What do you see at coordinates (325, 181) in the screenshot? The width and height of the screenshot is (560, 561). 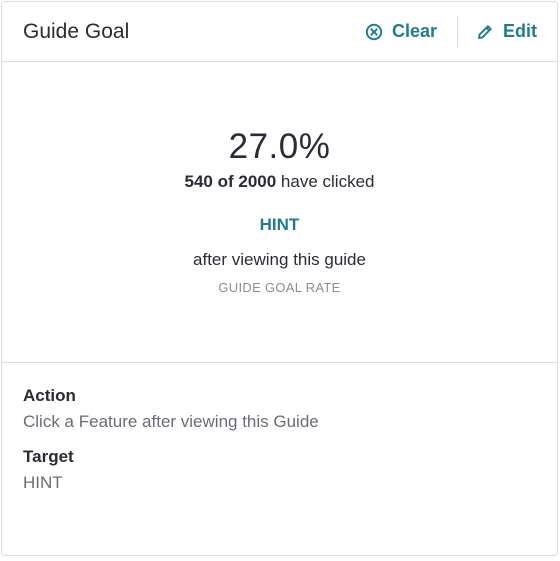 I see `clicked-suffix: have clicked` at bounding box center [325, 181].